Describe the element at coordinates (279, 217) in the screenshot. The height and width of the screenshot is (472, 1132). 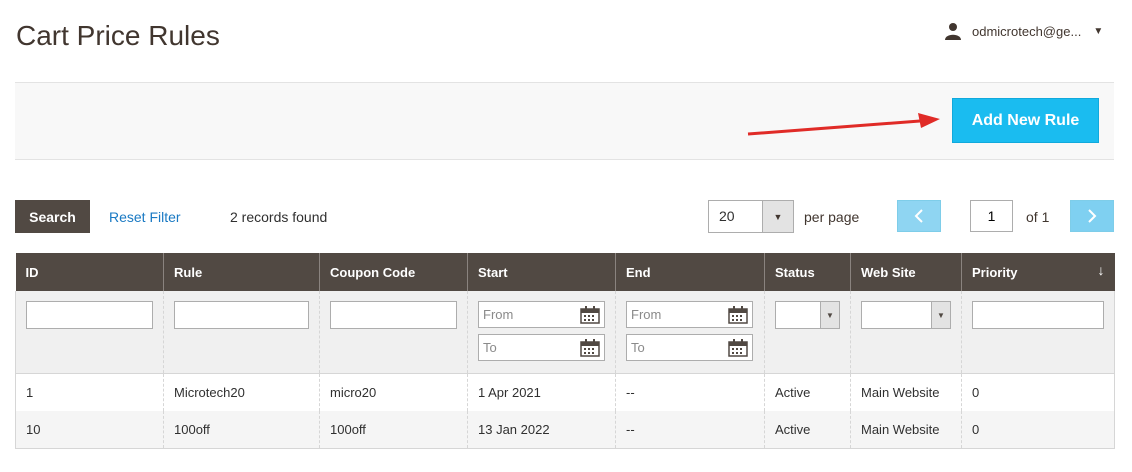
I see `records-count: 2 records found` at that location.